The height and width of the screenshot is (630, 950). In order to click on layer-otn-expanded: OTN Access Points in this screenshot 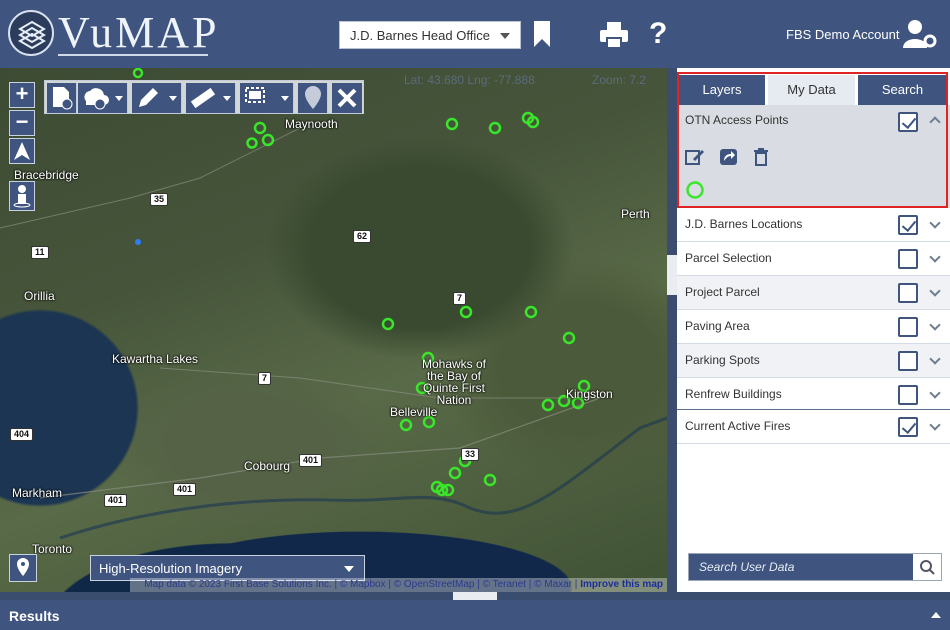, I will do `click(813, 156)`.